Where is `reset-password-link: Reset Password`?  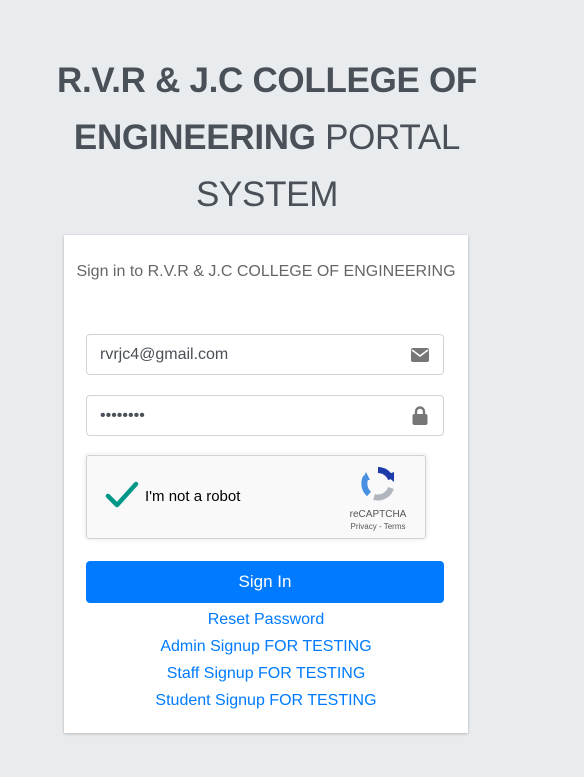 reset-password-link: Reset Password is located at coordinates (266, 619).